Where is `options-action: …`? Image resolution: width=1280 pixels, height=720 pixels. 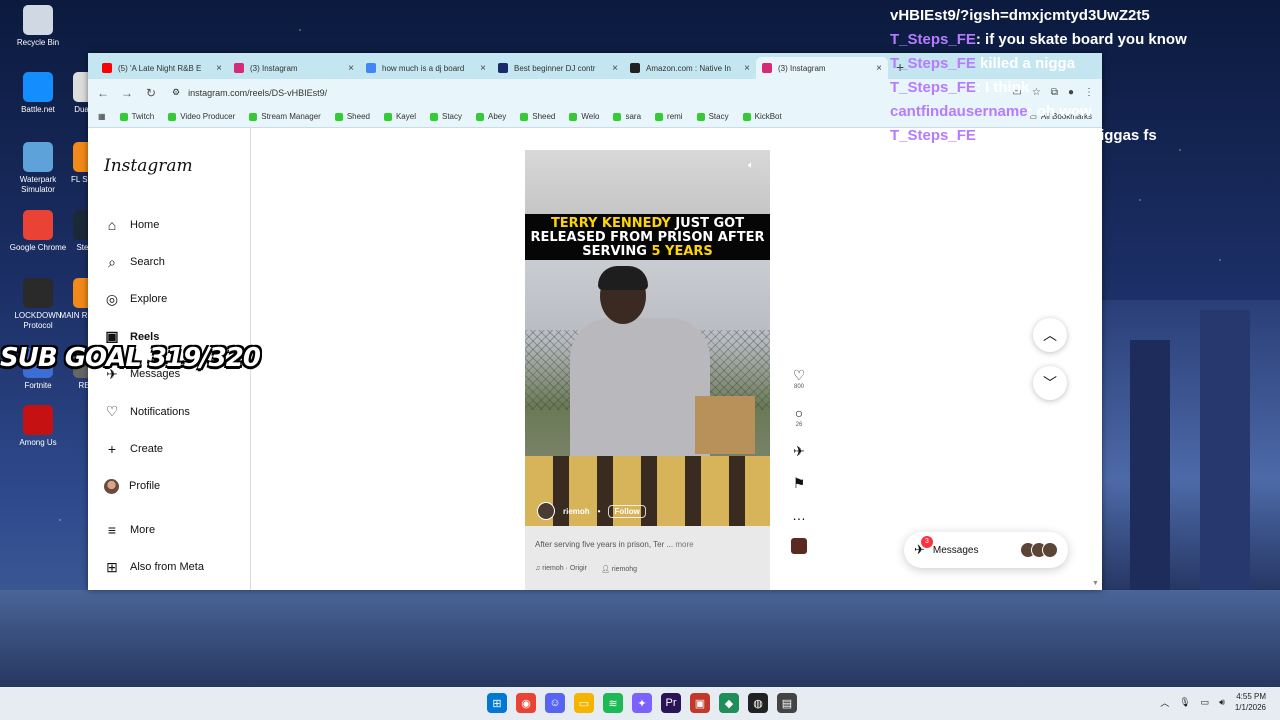
options-action: … is located at coordinates (799, 515).